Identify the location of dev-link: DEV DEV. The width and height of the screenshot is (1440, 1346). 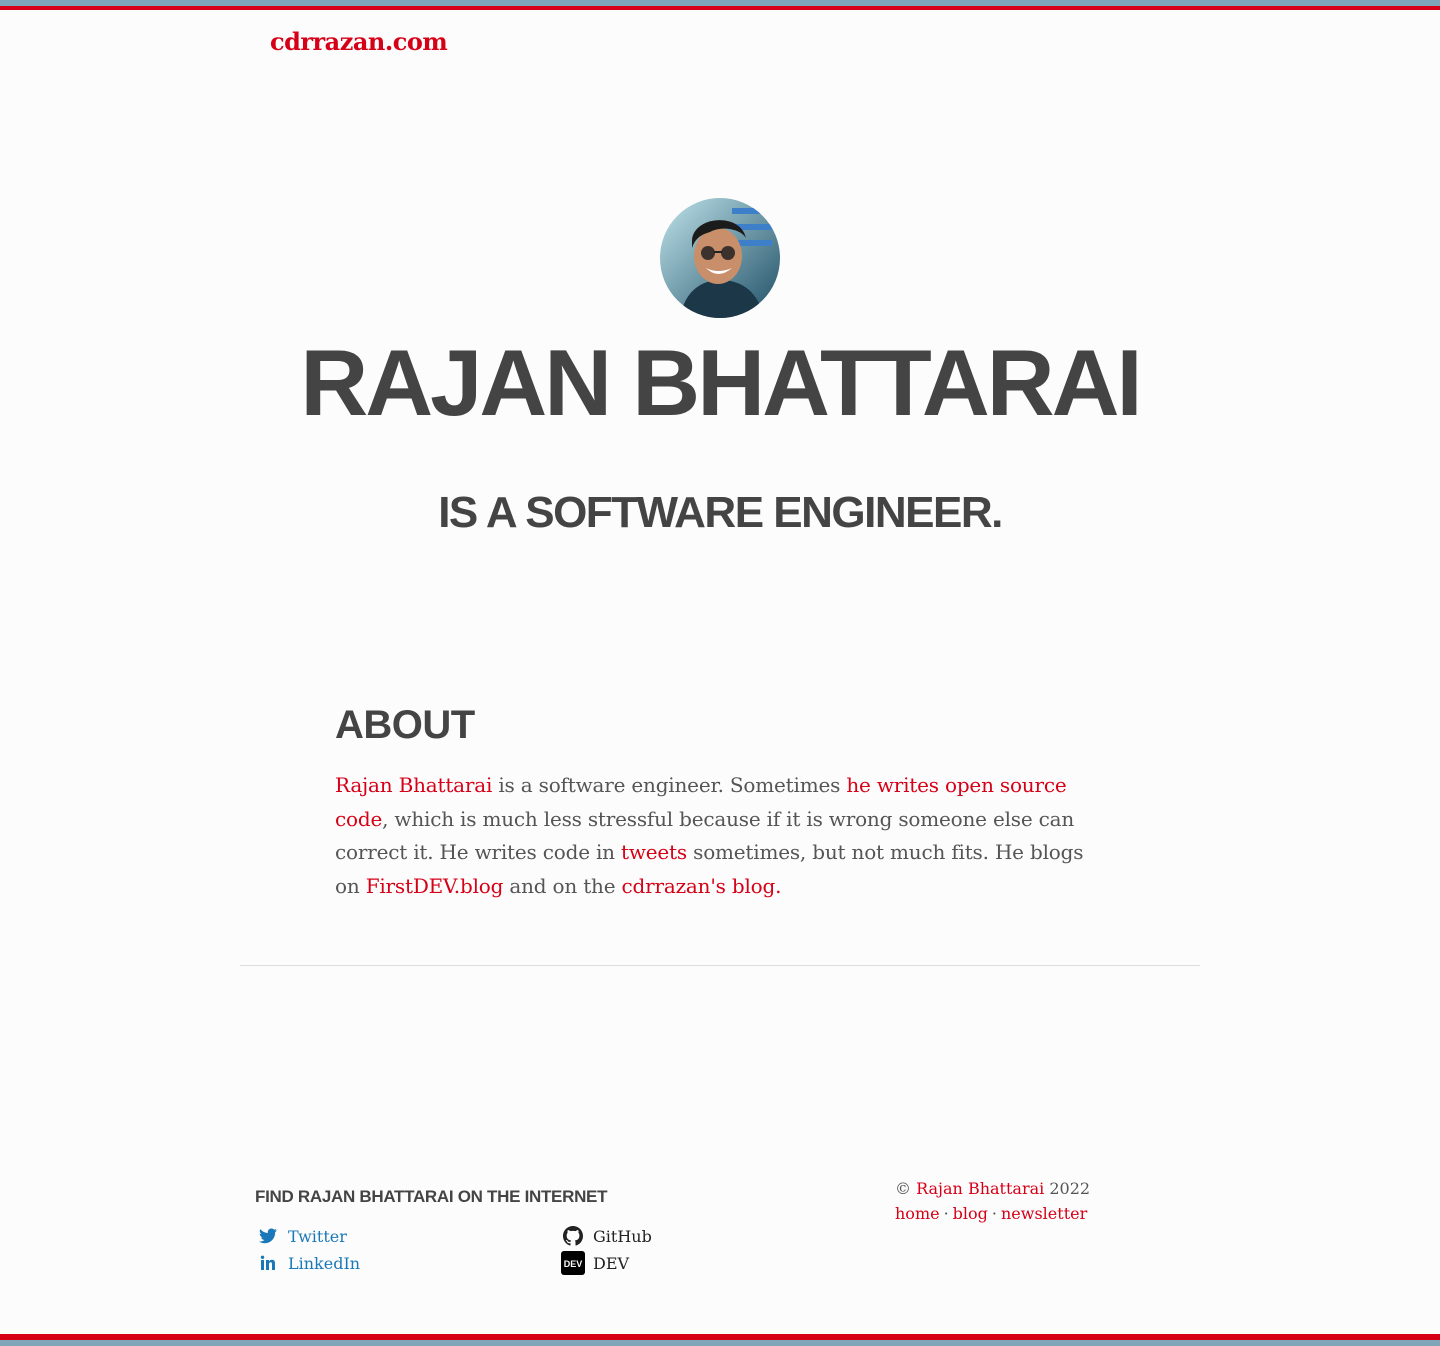
(595, 1263).